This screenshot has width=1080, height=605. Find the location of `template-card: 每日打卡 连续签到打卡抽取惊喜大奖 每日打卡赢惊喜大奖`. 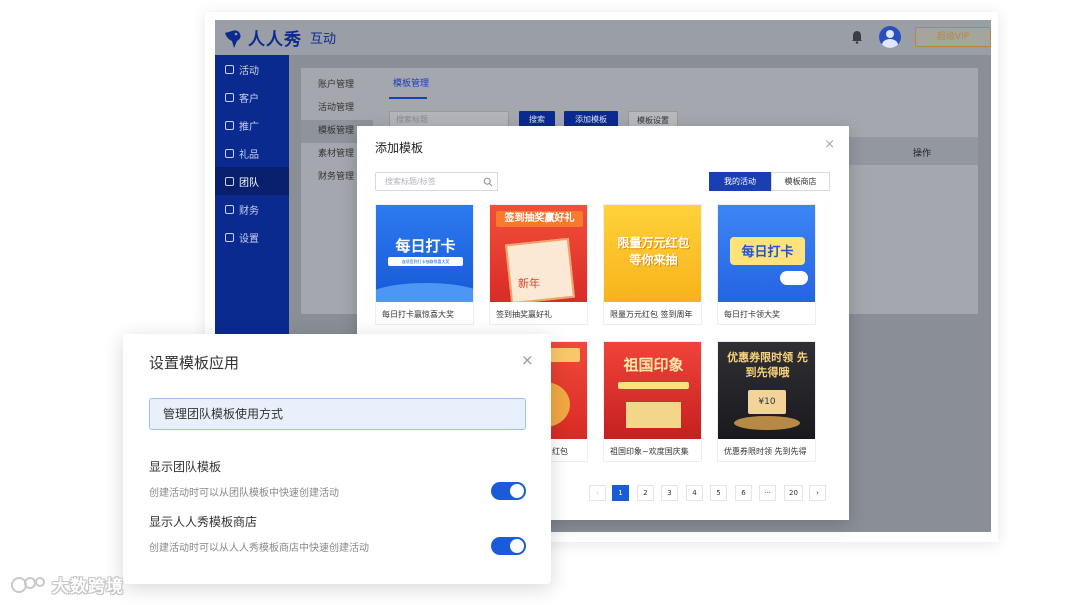

template-card: 每日打卡 连续签到打卡抽取惊喜大奖 每日打卡赢惊喜大奖 is located at coordinates (424, 264).